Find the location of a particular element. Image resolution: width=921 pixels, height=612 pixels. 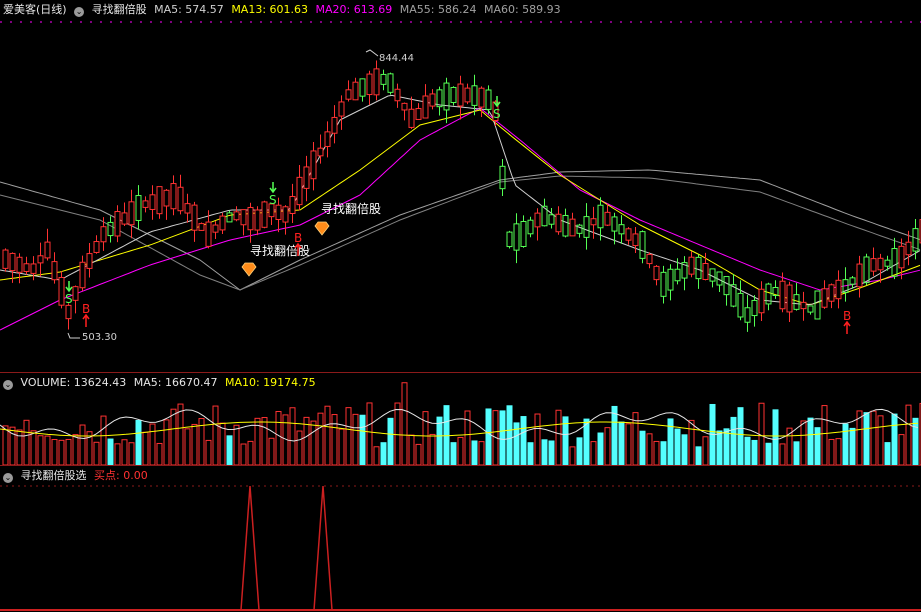

ma55-value: MA55: 586.24 is located at coordinates (438, 9).